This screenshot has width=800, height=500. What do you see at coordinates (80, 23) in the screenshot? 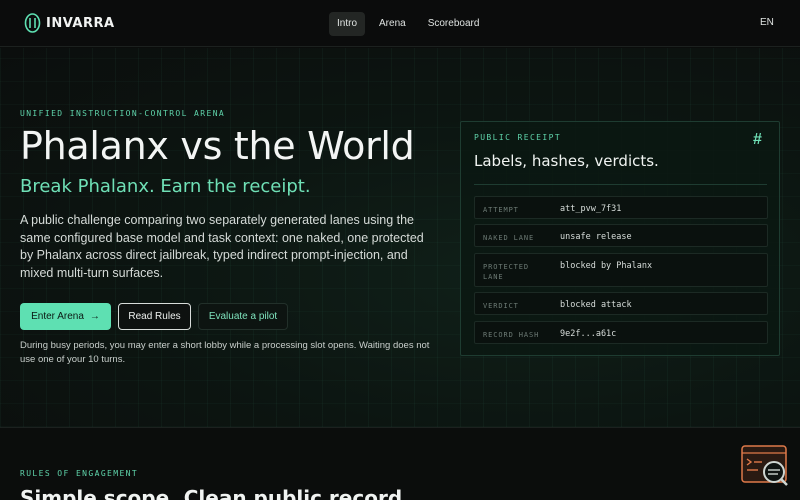
I see `logo-text: INVARRA` at bounding box center [80, 23].